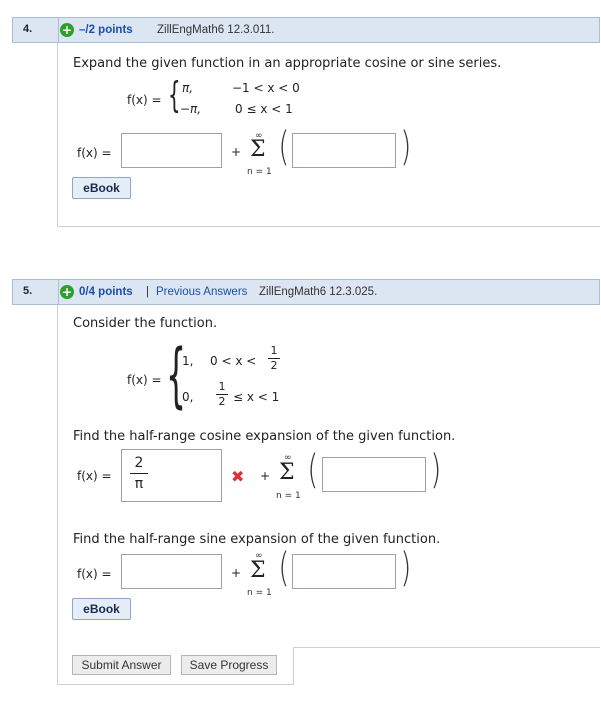  What do you see at coordinates (67, 292) in the screenshot?
I see `q5-expand-plus-icon: +` at bounding box center [67, 292].